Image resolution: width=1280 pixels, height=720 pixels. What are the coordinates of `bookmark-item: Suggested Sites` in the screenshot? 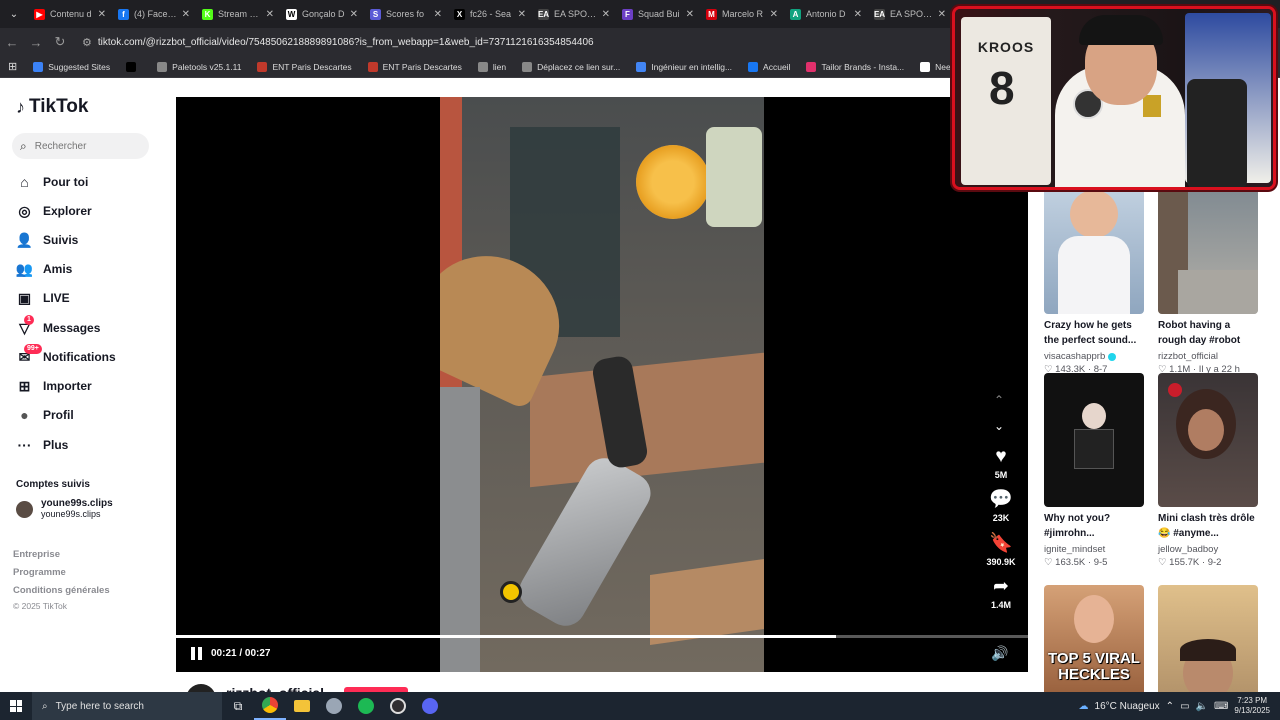 It's located at (71, 66).